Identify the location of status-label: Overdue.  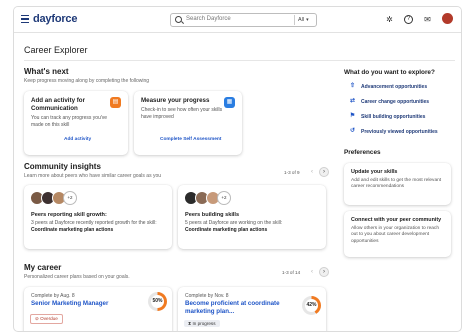
(49, 318).